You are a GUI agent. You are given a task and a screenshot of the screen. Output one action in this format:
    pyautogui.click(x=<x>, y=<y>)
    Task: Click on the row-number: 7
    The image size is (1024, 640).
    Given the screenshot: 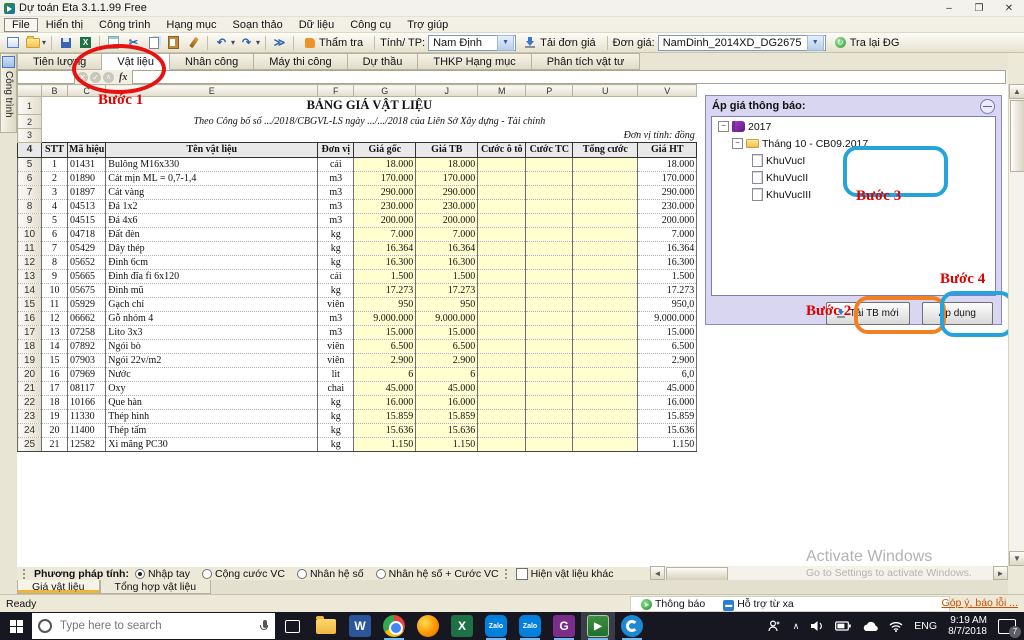 What is the action you would take?
    pyautogui.click(x=29, y=192)
    